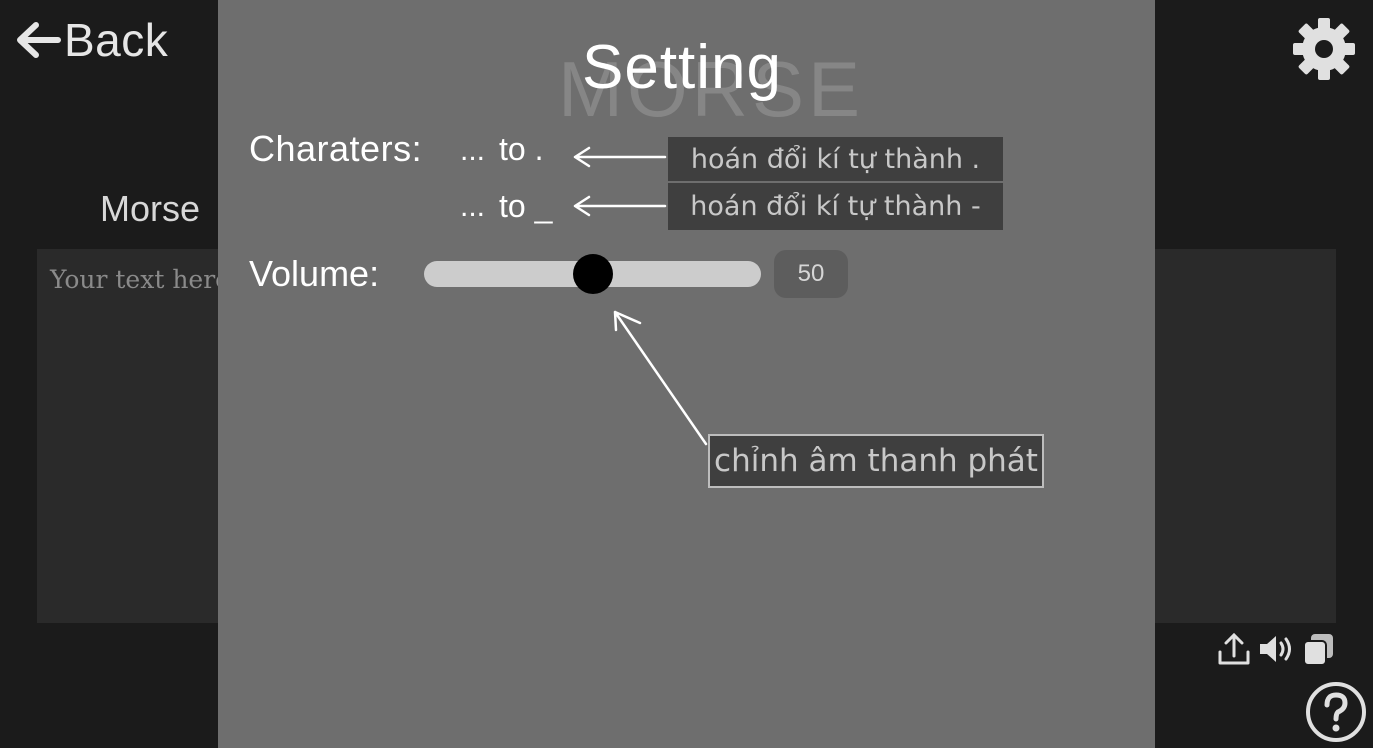 The image size is (1373, 748). I want to click on dash-target-label: to _, so click(526, 206).